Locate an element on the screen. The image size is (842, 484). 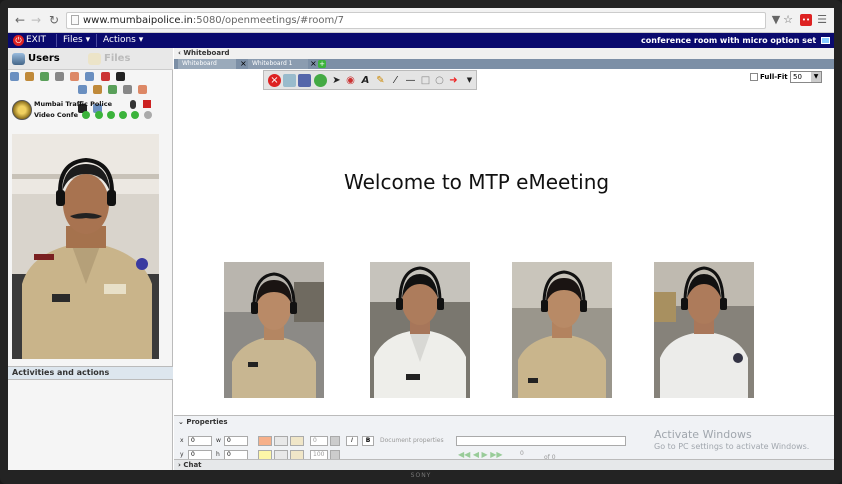
chevron-down-icon: ▾ is located at coordinates (88, 40).